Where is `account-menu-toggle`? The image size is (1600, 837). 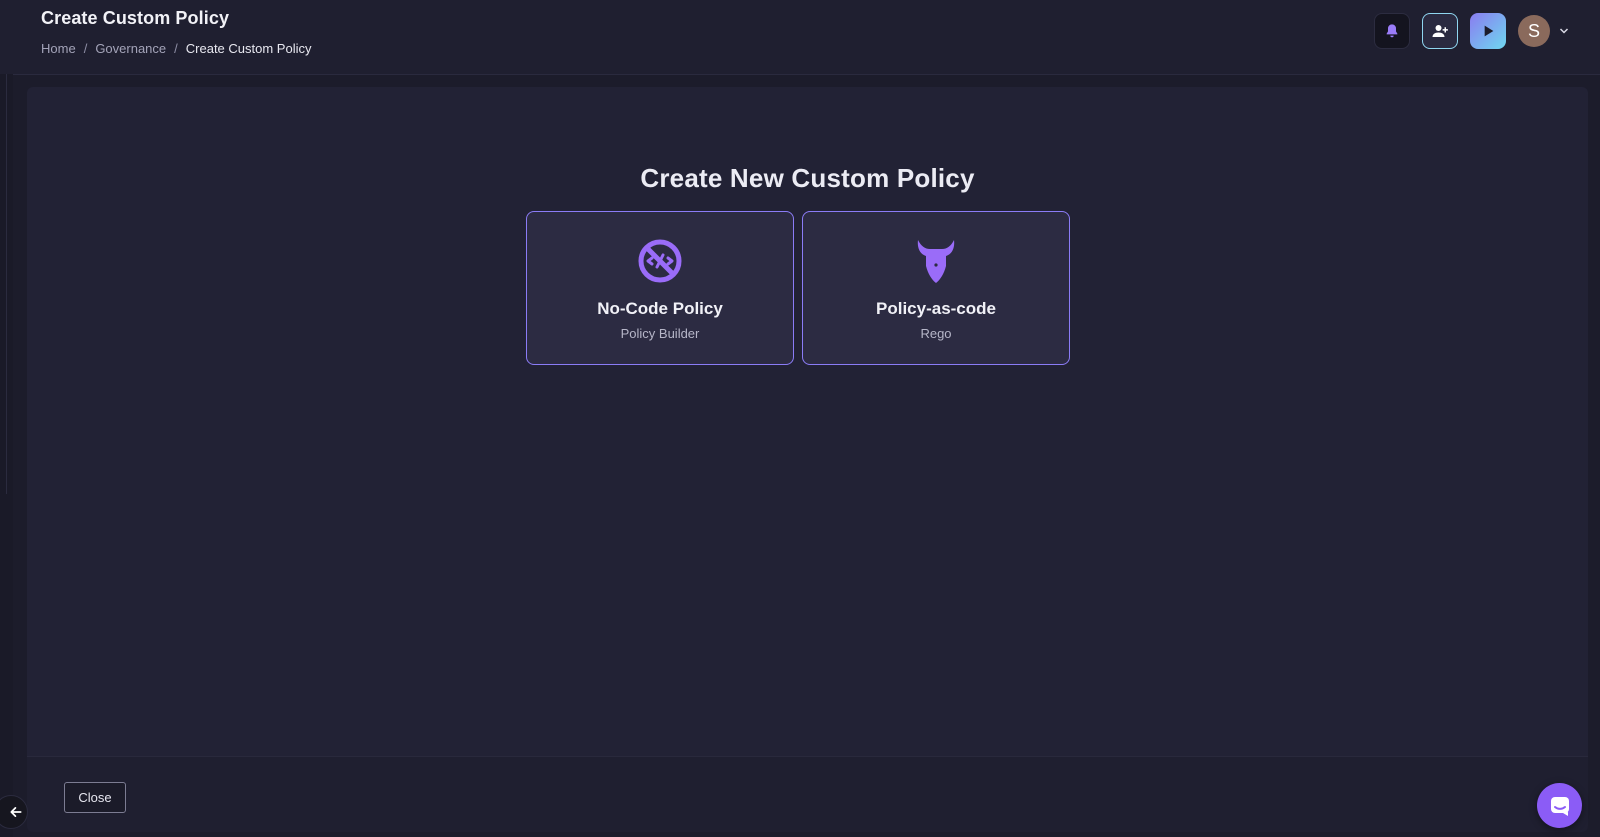
account-menu-toggle is located at coordinates (1564, 31).